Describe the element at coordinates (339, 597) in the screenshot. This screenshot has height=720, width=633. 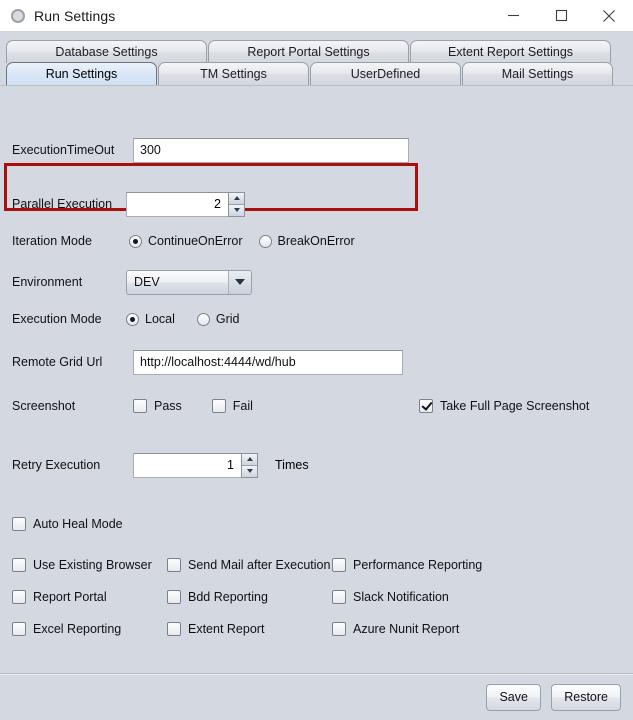
I see `checkbox-slack-notification-box` at that location.